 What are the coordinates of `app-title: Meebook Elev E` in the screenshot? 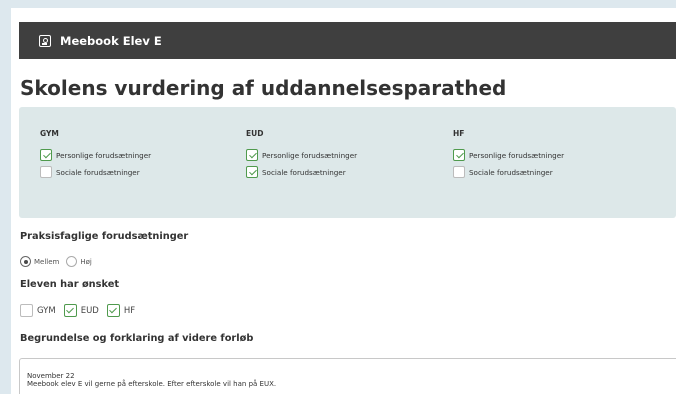 It's located at (111, 40).